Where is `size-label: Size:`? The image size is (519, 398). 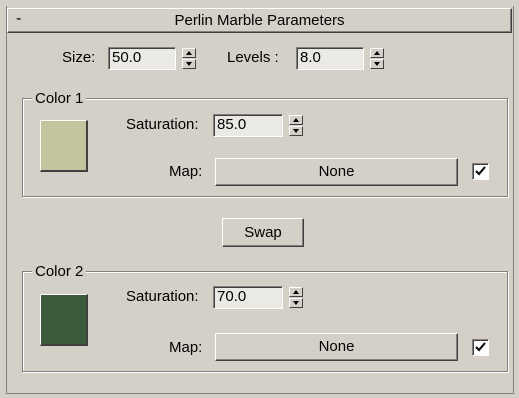 size-label: Size: is located at coordinates (79, 57).